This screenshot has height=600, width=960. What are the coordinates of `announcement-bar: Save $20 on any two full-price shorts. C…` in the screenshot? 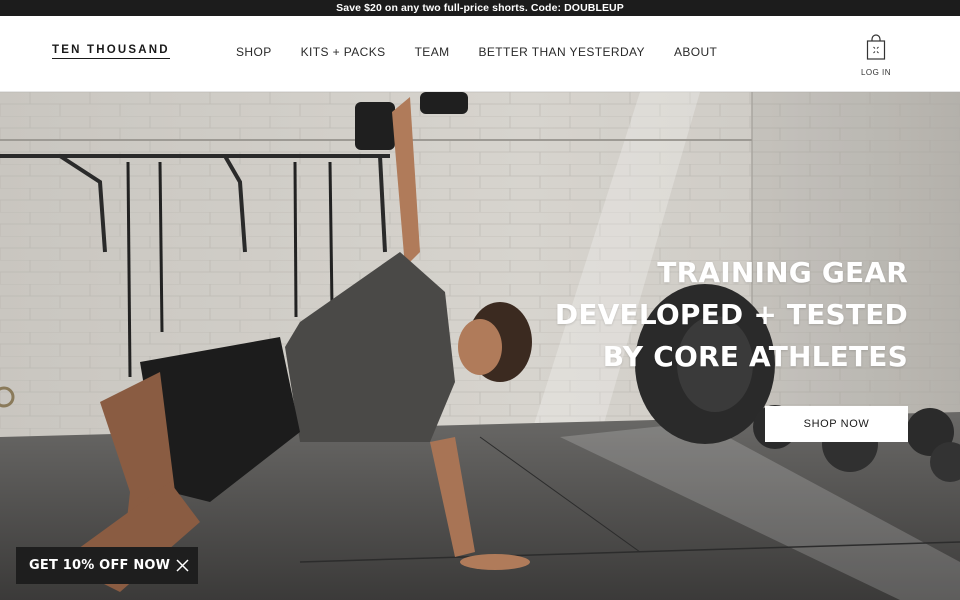 It's located at (480, 8).